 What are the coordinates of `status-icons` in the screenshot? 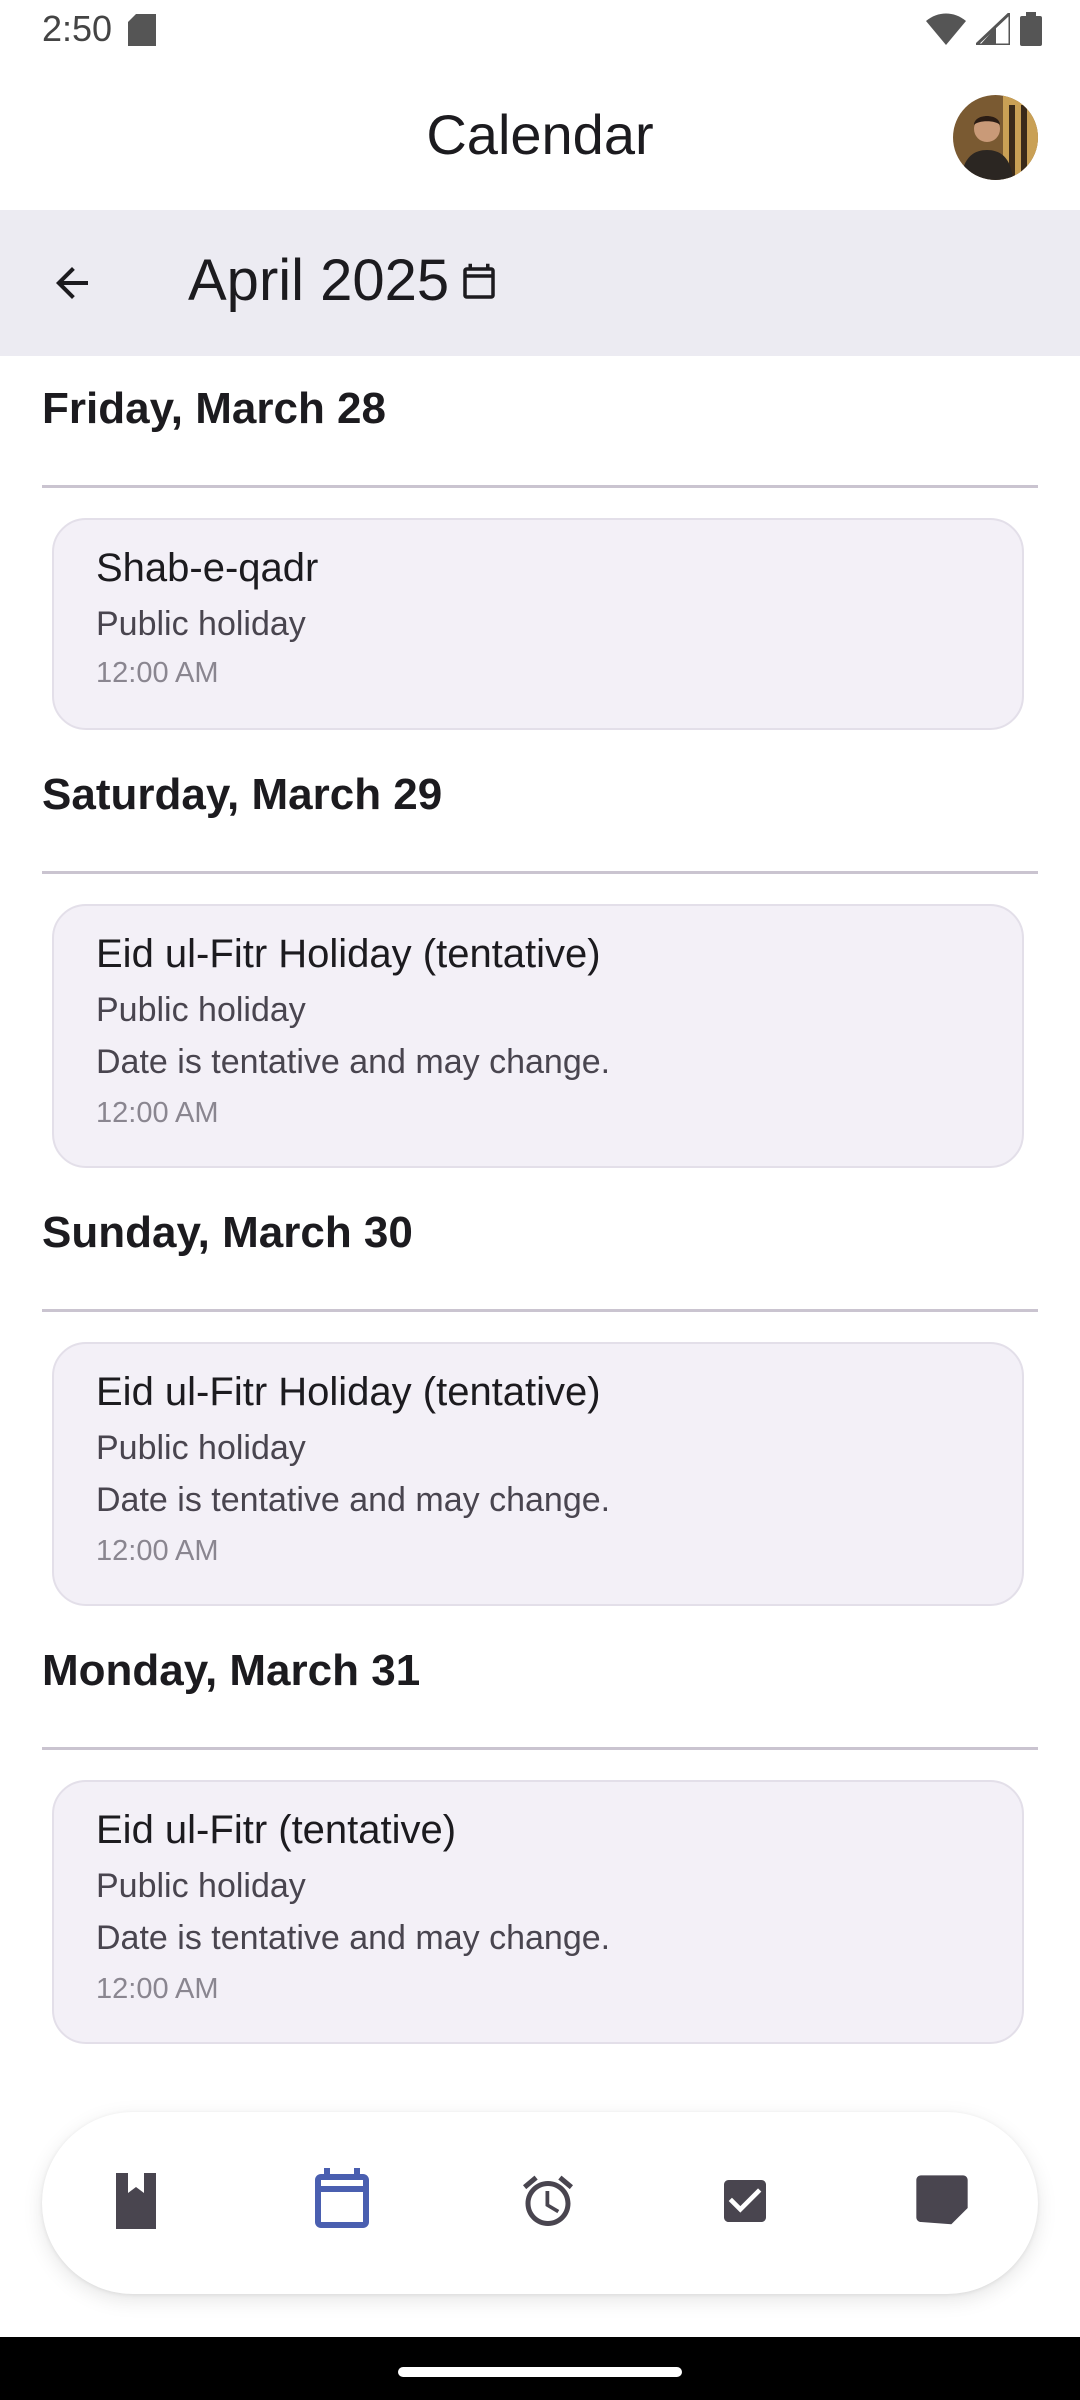 It's located at (984, 30).